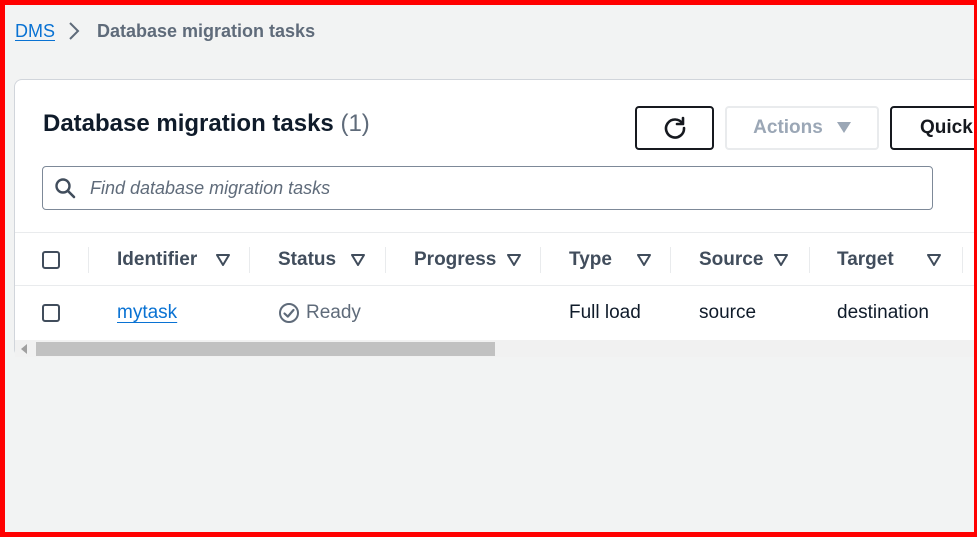 The height and width of the screenshot is (537, 977). Describe the element at coordinates (619, 259) in the screenshot. I see `column-header-type: Type` at that location.